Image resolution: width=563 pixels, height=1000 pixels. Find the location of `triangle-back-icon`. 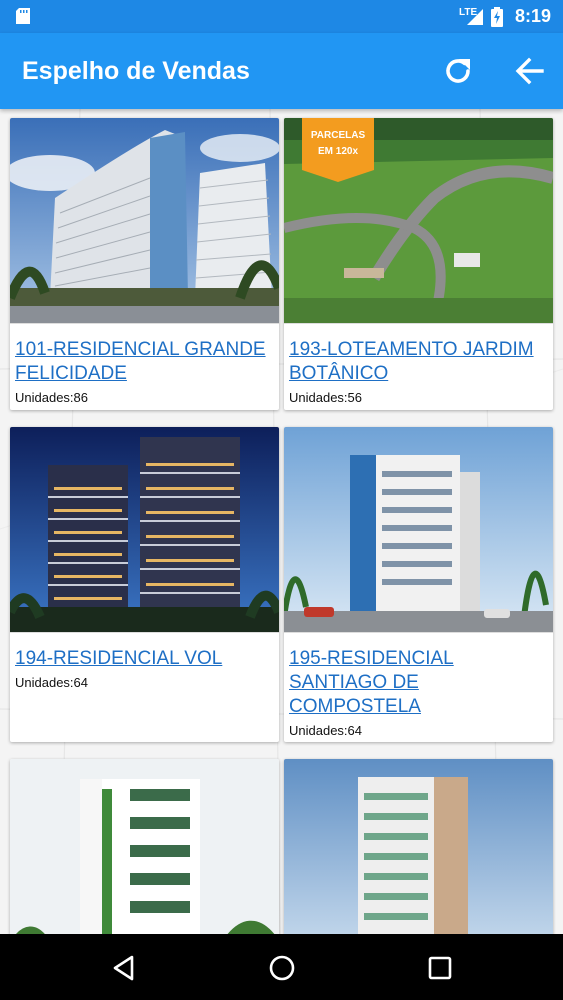

triangle-back-icon is located at coordinates (123, 968).